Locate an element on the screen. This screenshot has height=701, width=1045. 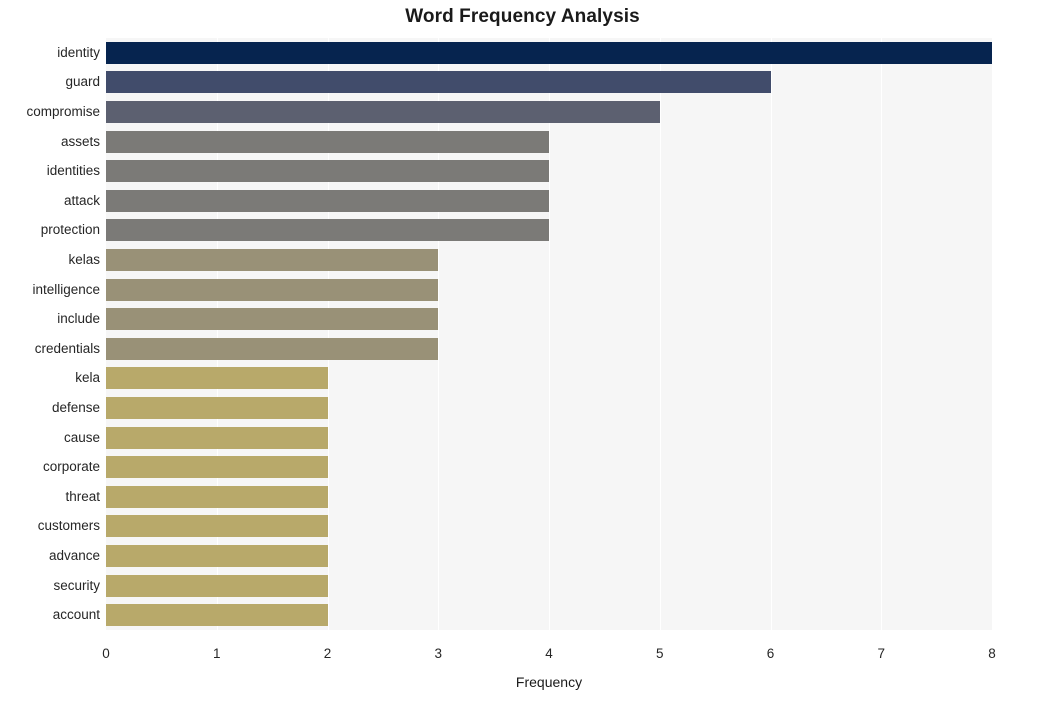
y-tick-label: assets is located at coordinates (80, 141).